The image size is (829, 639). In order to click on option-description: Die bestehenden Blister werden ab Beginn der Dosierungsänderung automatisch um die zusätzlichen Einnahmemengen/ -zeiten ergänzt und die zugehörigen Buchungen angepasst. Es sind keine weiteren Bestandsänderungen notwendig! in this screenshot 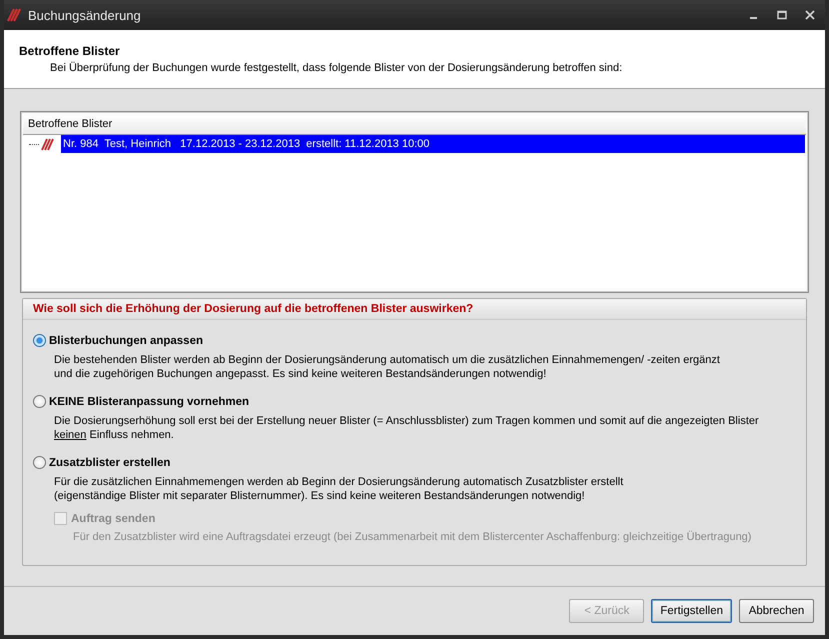, I will do `click(387, 367)`.